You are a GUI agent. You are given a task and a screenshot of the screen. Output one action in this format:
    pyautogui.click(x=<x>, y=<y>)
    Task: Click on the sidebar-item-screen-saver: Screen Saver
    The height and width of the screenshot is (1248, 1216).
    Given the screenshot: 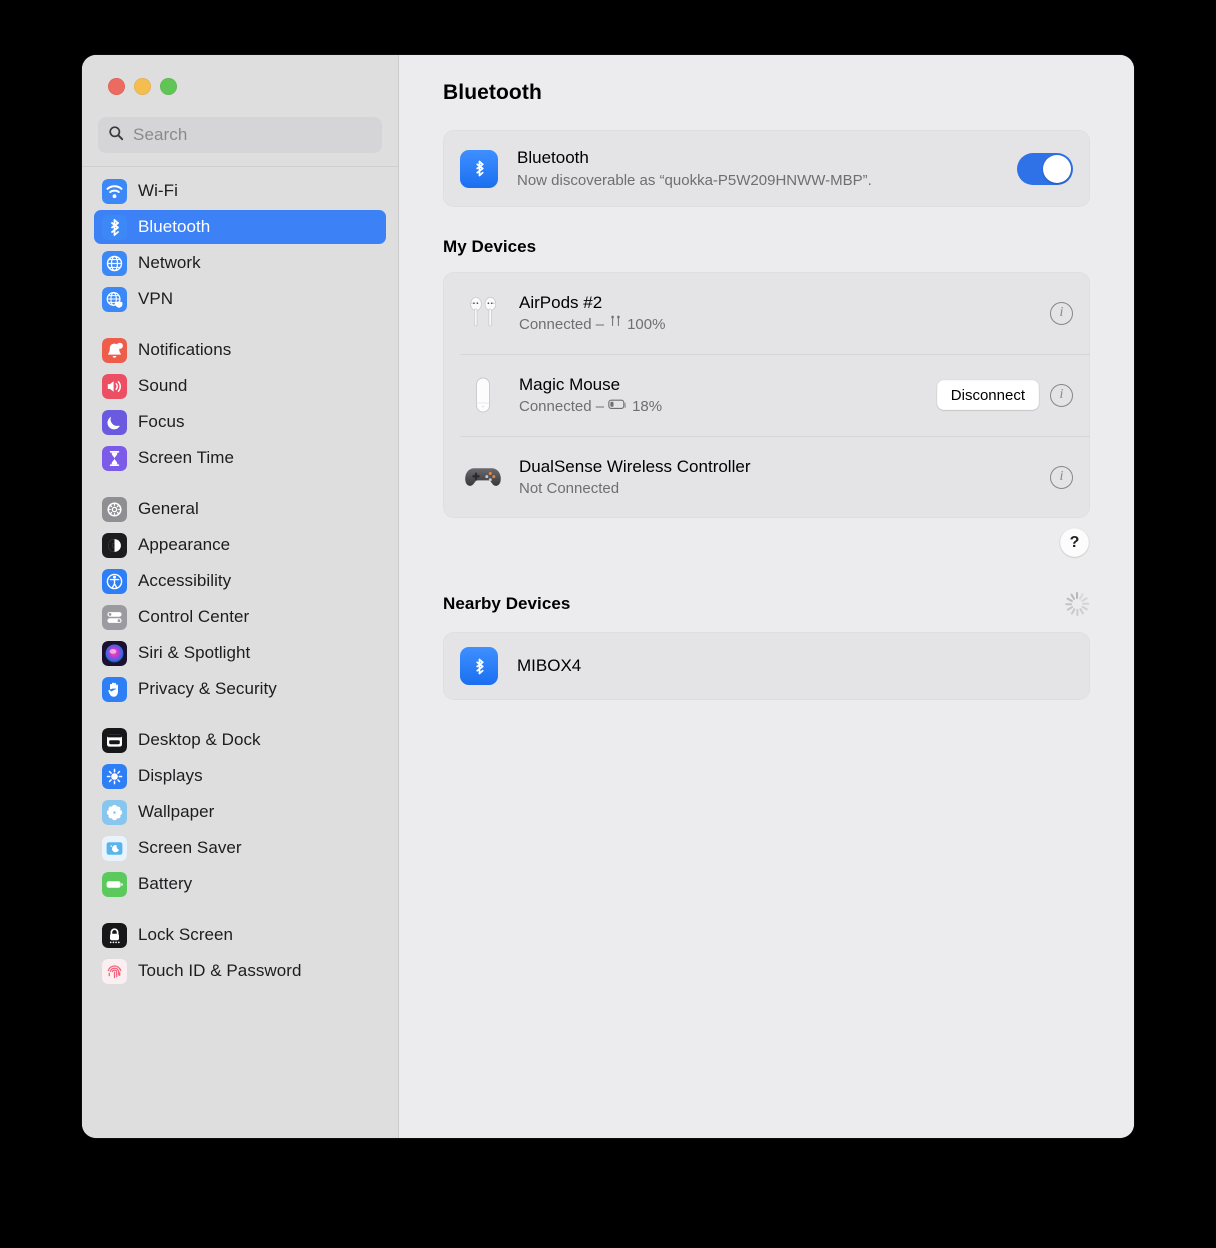 What is the action you would take?
    pyautogui.click(x=240, y=848)
    